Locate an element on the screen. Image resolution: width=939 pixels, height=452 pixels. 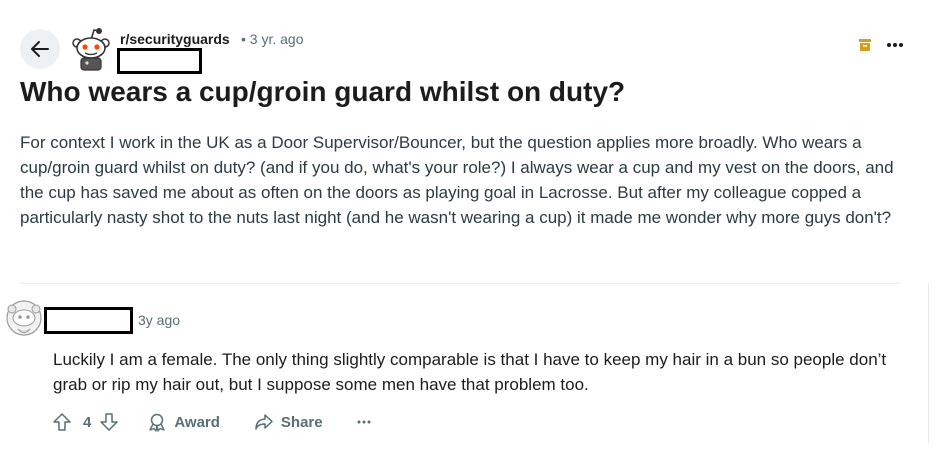
comment-timestamp: 3y ago is located at coordinates (159, 320).